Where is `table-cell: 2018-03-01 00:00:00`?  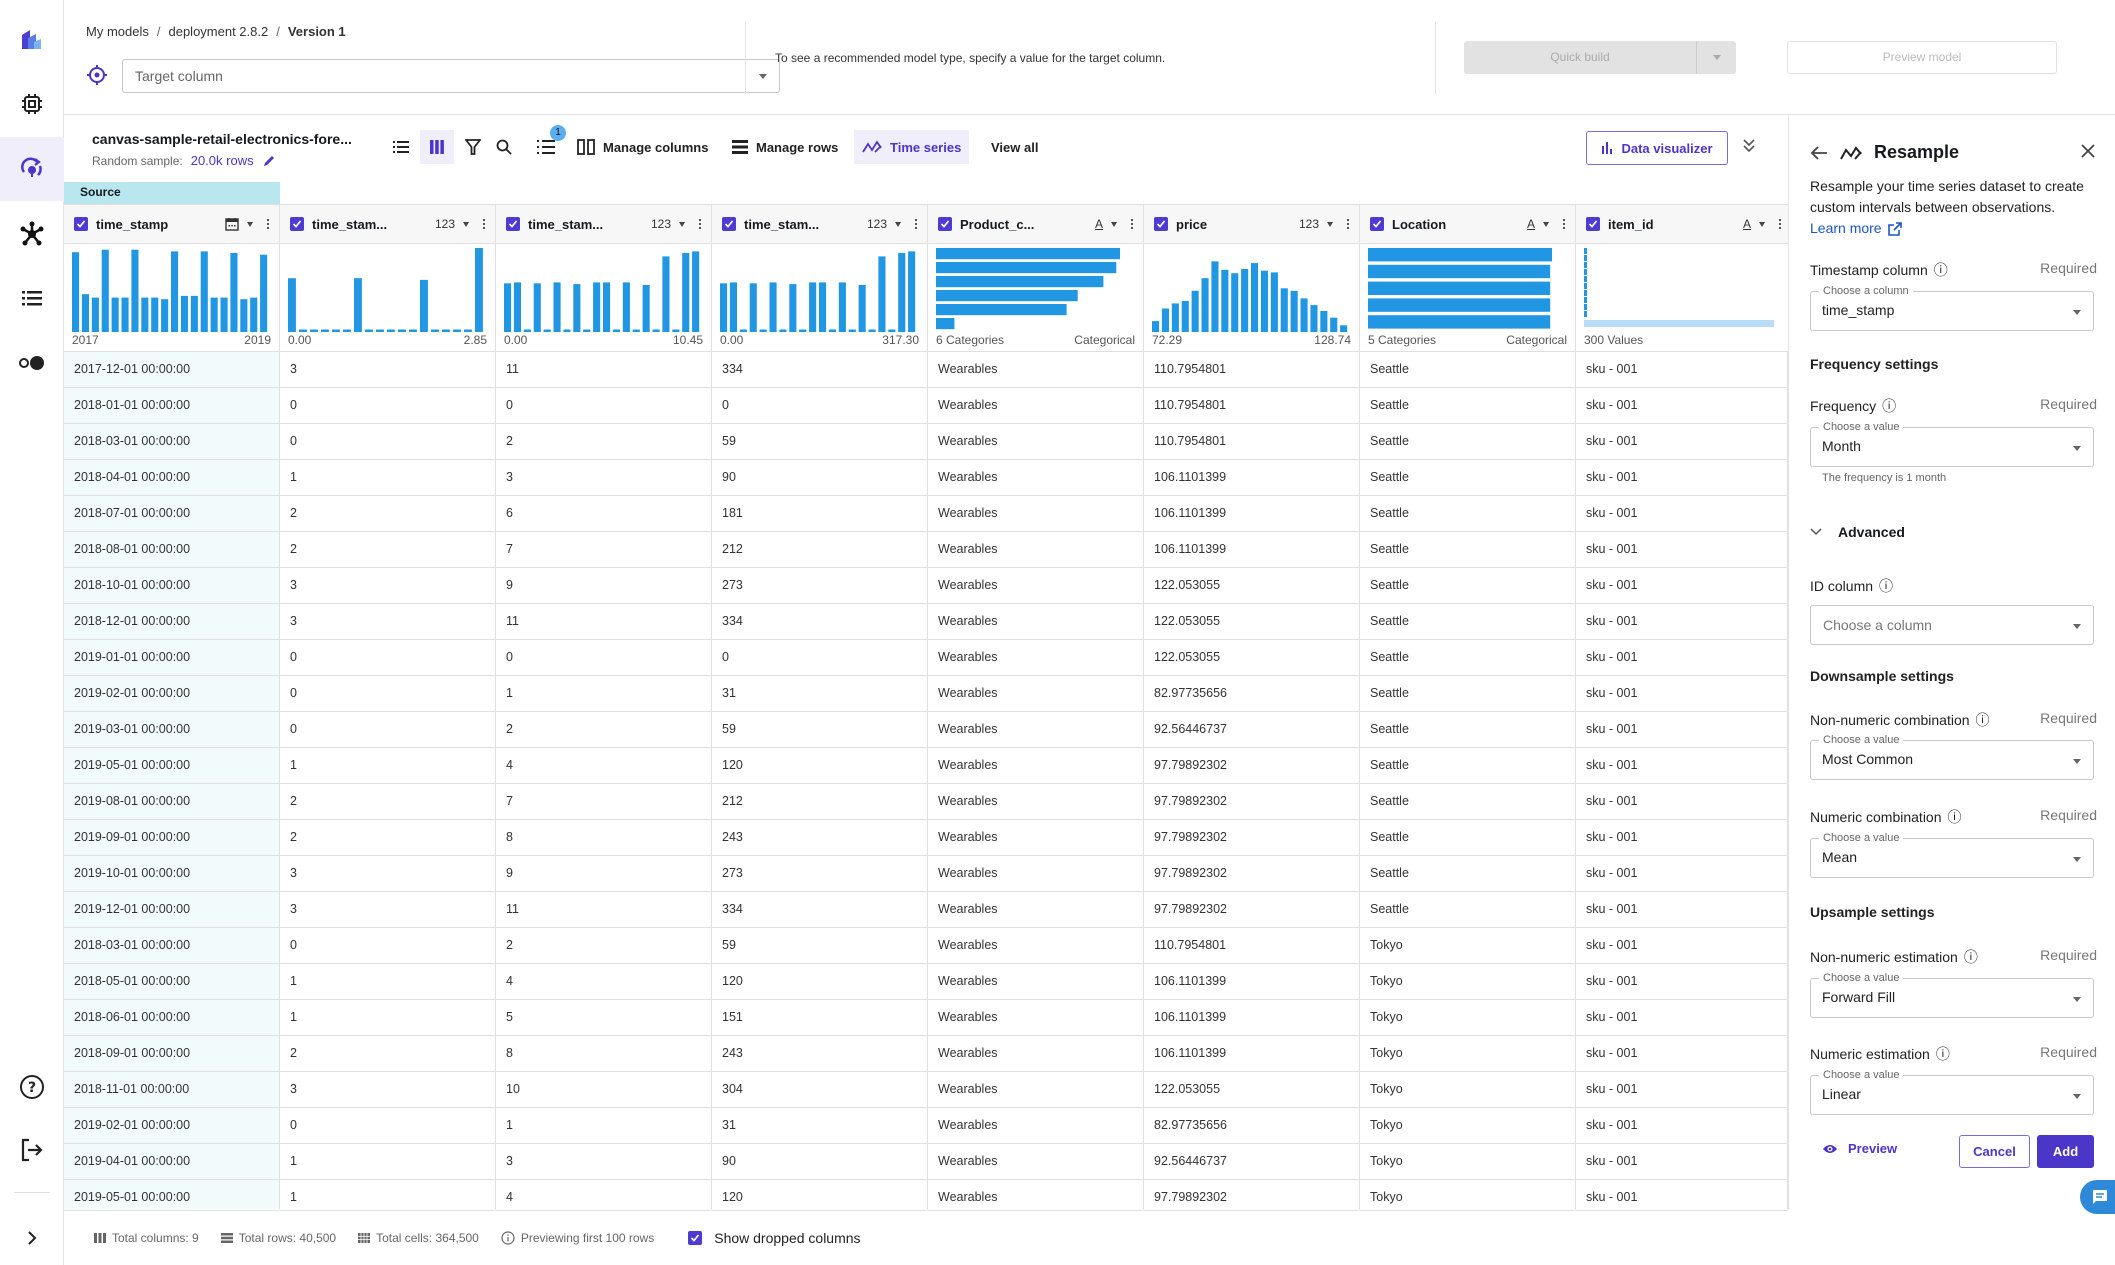
table-cell: 2018-03-01 00:00:00 is located at coordinates (172, 946).